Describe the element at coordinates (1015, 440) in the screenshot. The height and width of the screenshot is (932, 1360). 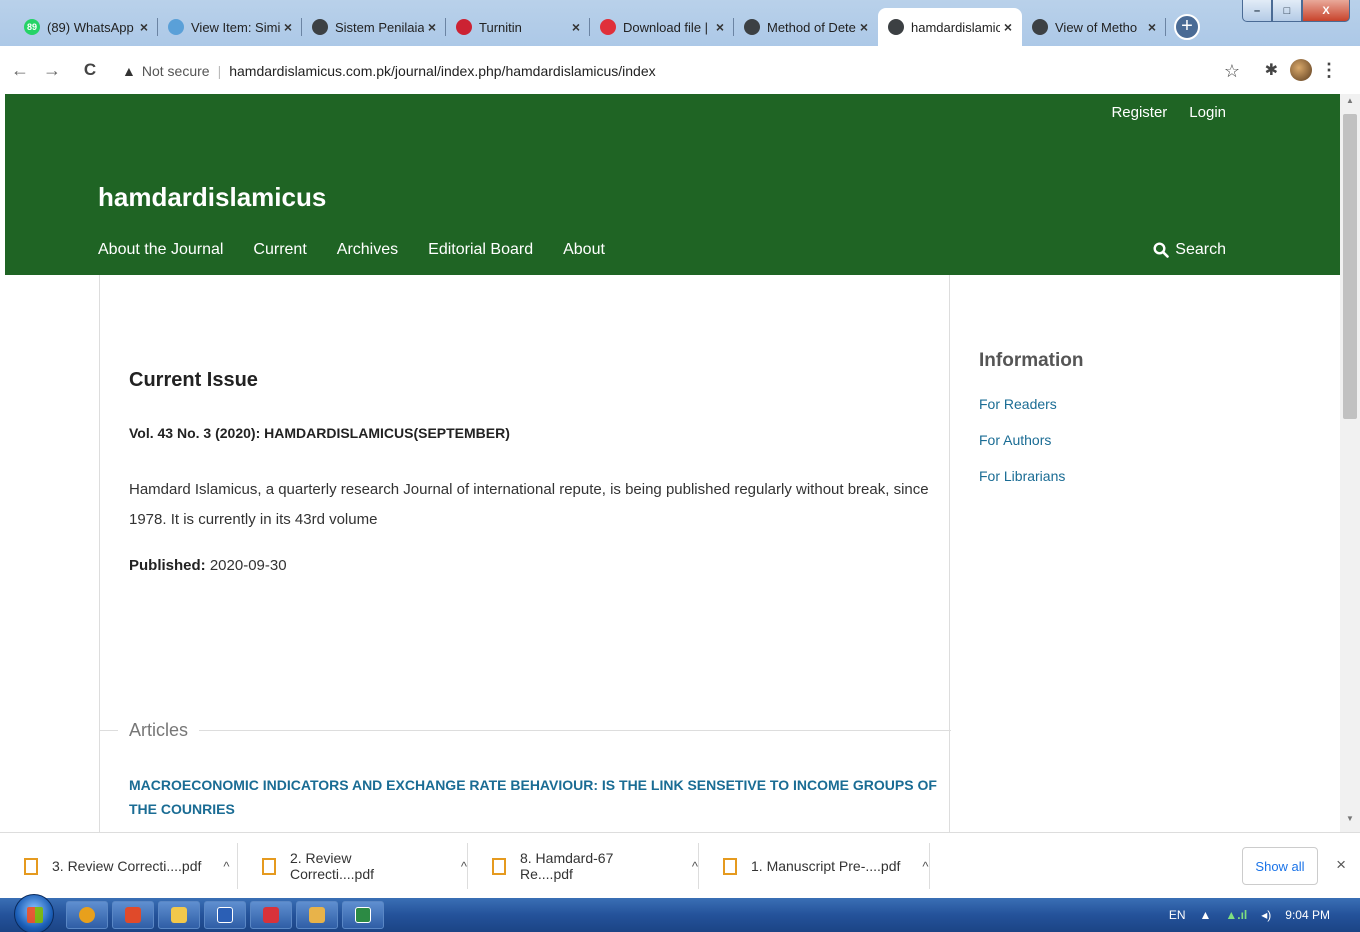
I see `for-authors-link: For Authors` at that location.